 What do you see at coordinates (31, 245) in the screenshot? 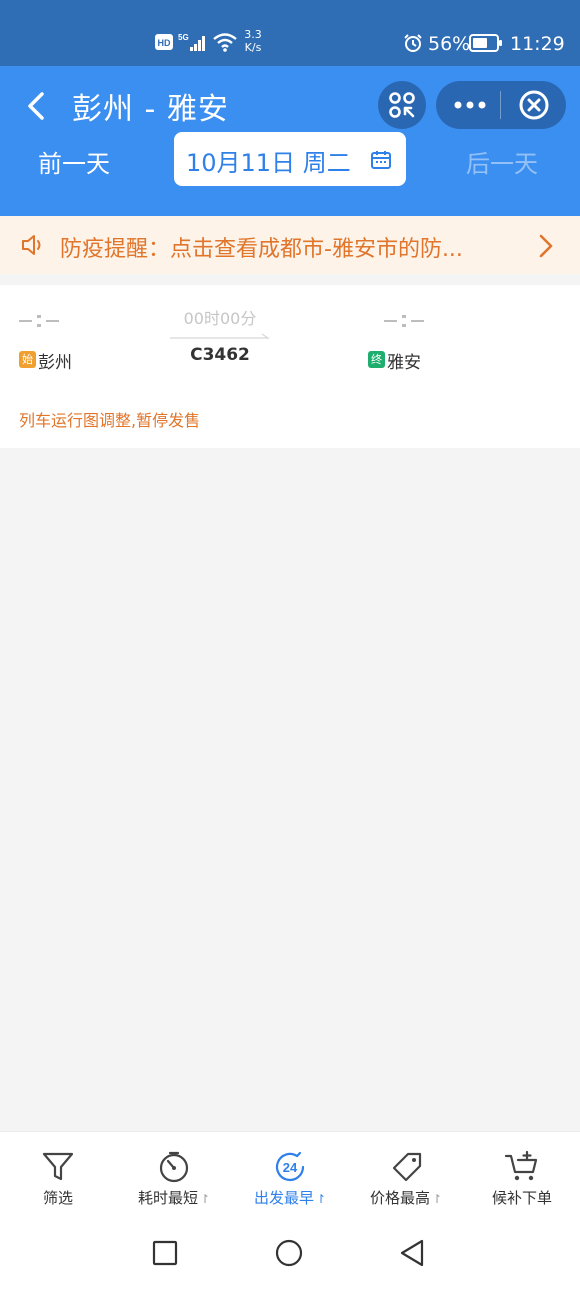
I see `speaker-icon` at bounding box center [31, 245].